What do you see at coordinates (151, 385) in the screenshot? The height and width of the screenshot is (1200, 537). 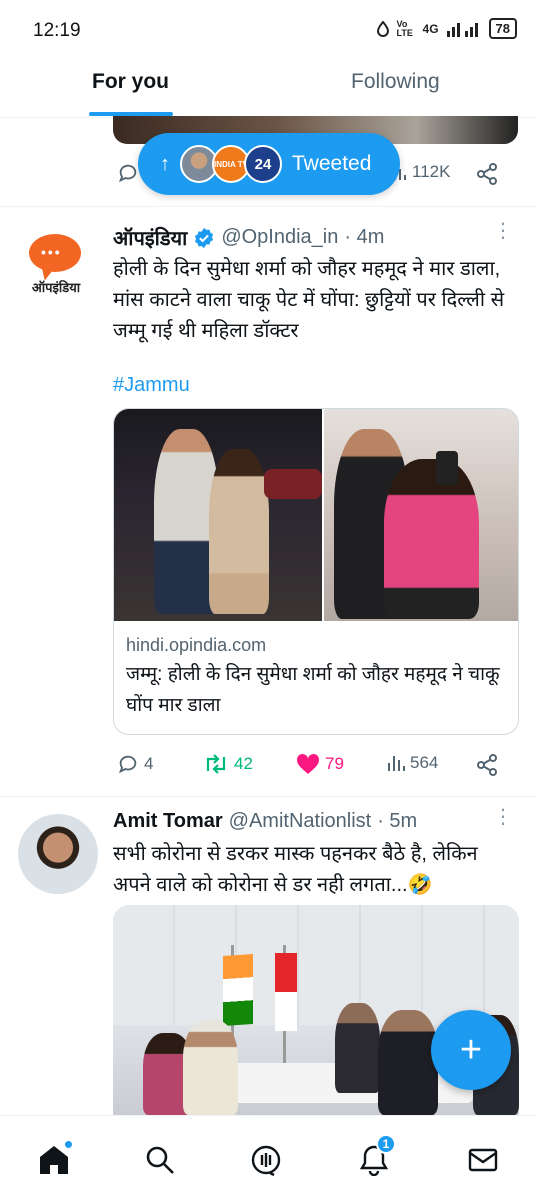 I see `hashtag-link: #Jammu` at bounding box center [151, 385].